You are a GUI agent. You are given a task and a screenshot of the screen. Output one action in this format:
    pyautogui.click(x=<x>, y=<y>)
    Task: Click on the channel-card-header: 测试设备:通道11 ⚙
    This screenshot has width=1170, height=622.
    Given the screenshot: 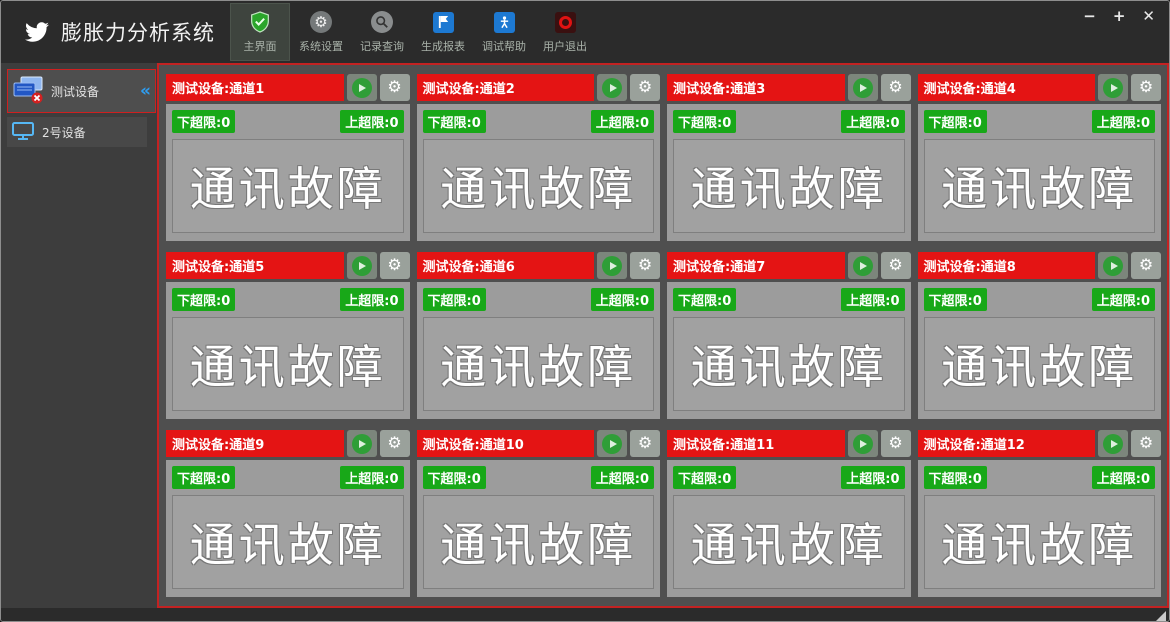 What is the action you would take?
    pyautogui.click(x=789, y=443)
    